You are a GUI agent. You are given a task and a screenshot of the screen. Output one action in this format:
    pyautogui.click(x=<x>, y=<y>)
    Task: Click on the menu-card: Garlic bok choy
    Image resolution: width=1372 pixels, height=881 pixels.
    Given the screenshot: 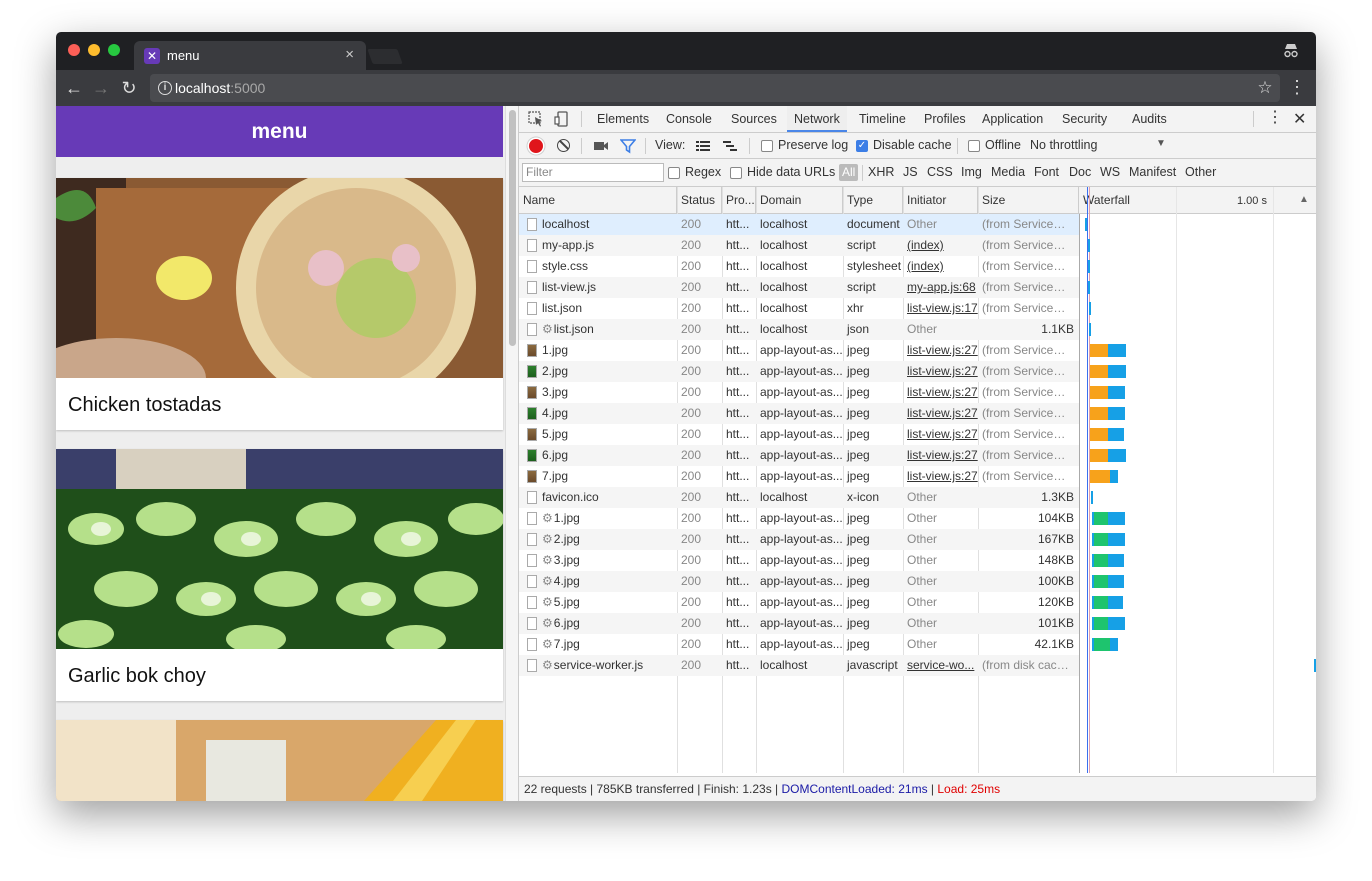 What is the action you would take?
    pyautogui.click(x=279, y=575)
    